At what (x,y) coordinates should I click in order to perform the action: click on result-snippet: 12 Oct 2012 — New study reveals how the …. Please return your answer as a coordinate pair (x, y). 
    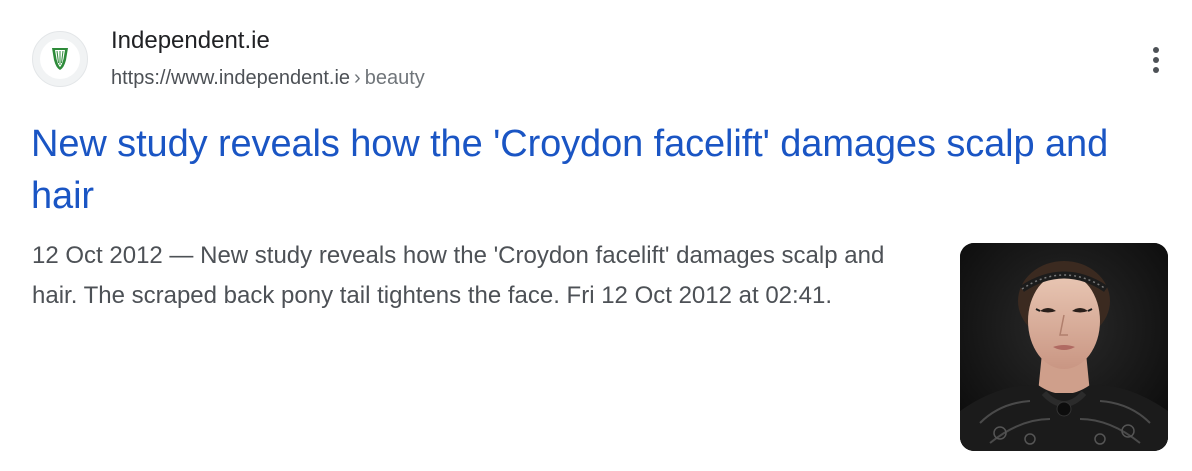
    Looking at the image, I should click on (472, 276).